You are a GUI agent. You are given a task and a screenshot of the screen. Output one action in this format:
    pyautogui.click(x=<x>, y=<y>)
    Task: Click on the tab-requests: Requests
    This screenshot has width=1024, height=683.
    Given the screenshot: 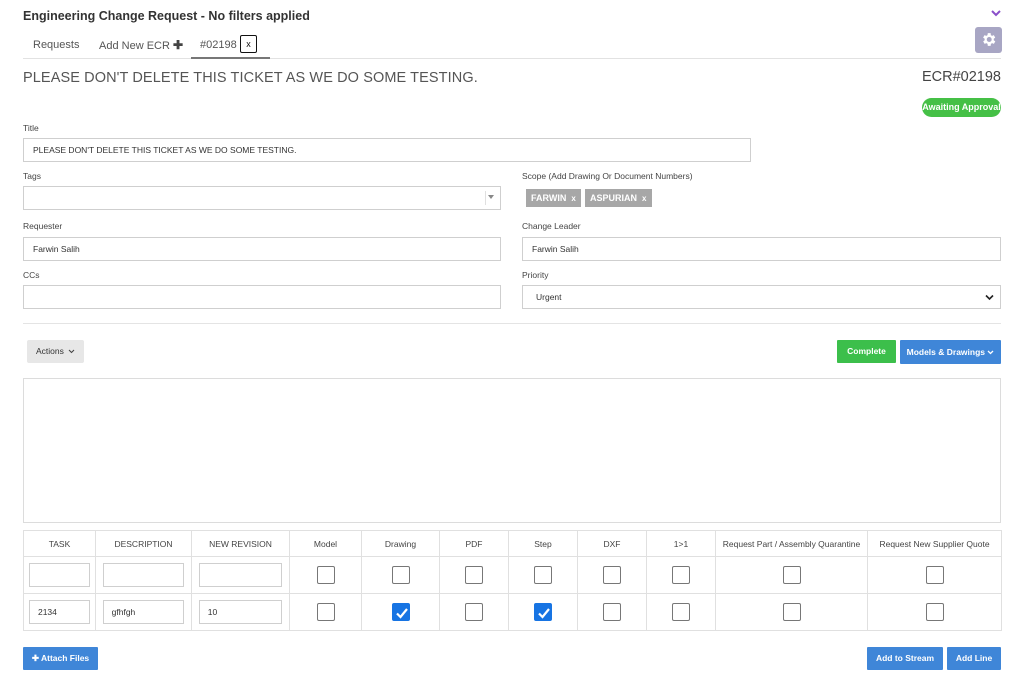 What is the action you would take?
    pyautogui.click(x=56, y=46)
    